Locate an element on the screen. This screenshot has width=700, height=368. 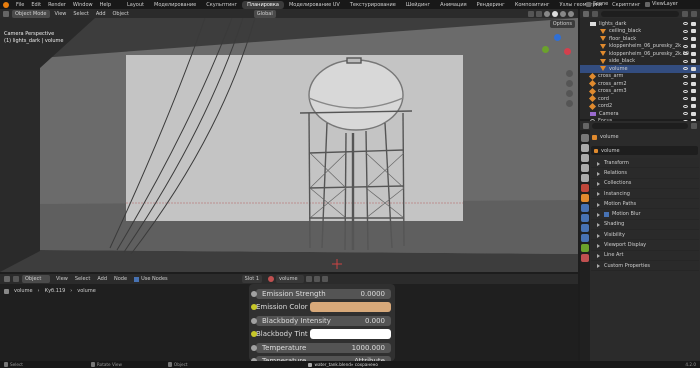
shading-solid-icon is located at coordinates (555, 13).